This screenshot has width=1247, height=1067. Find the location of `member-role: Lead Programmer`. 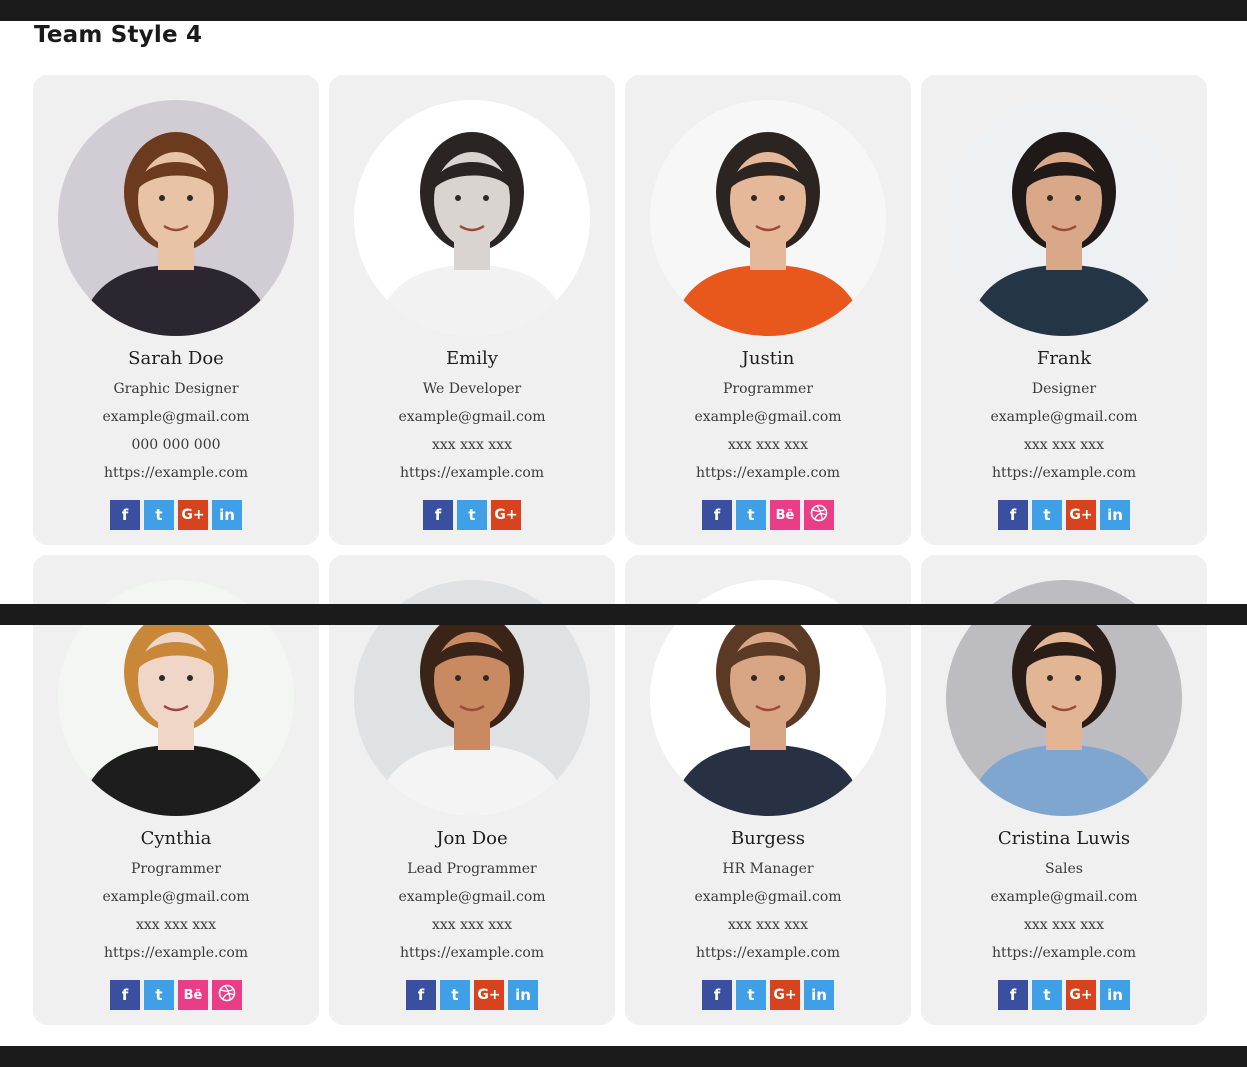

member-role: Lead Programmer is located at coordinates (472, 869).